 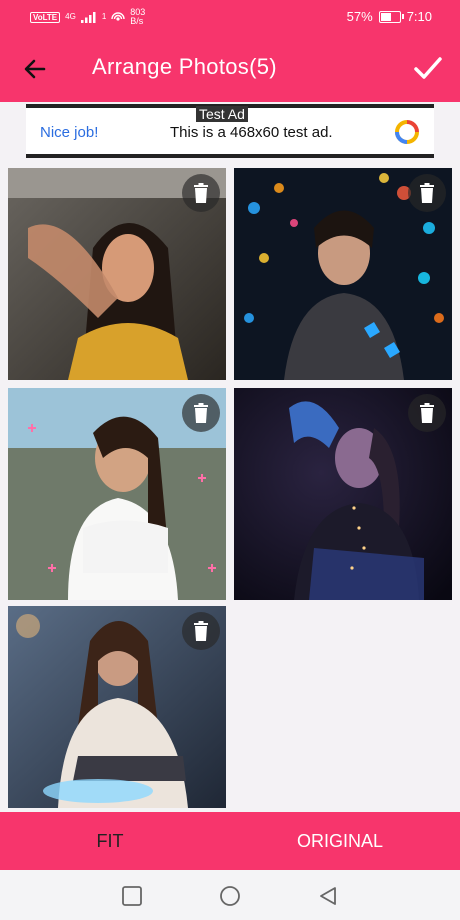 I want to click on arrow-left-icon, so click(x=35, y=69).